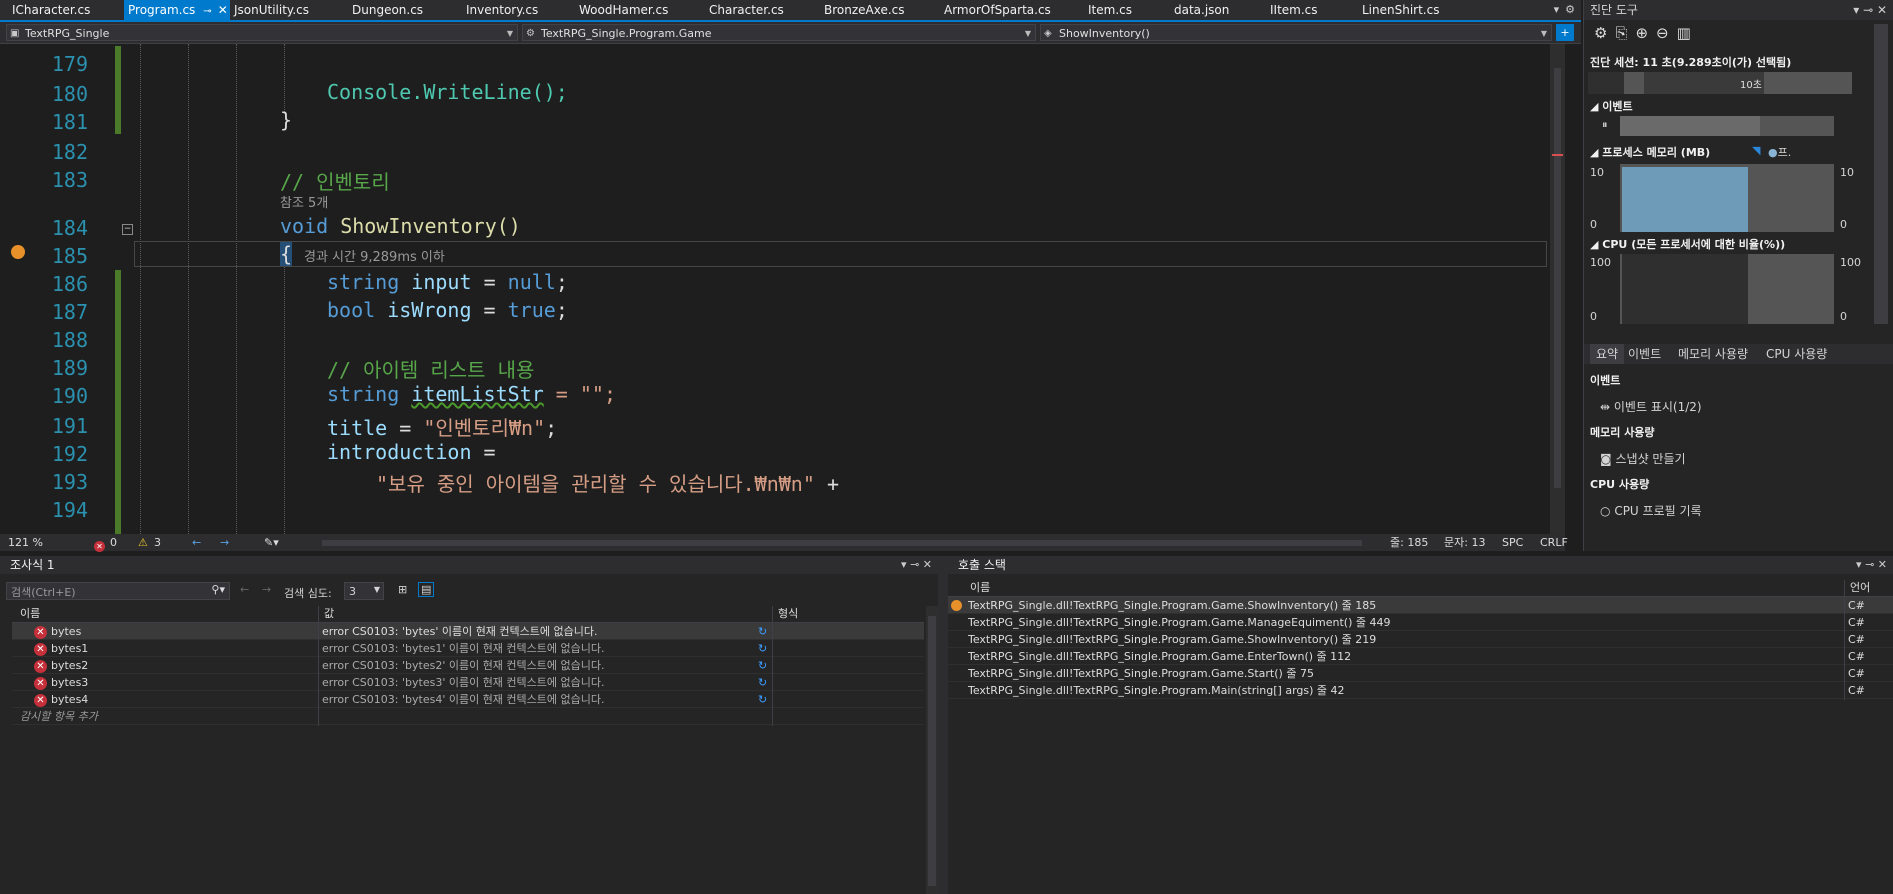 This screenshot has width=1893, height=894. I want to click on tab-events: 이벤트, so click(1644, 354).